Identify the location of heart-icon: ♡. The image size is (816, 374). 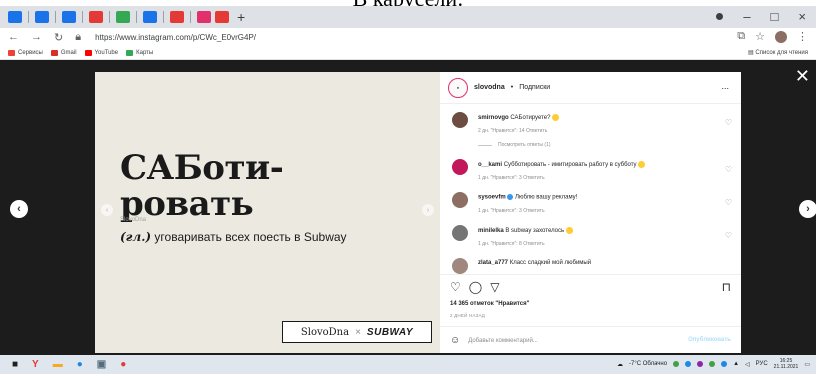
(455, 287).